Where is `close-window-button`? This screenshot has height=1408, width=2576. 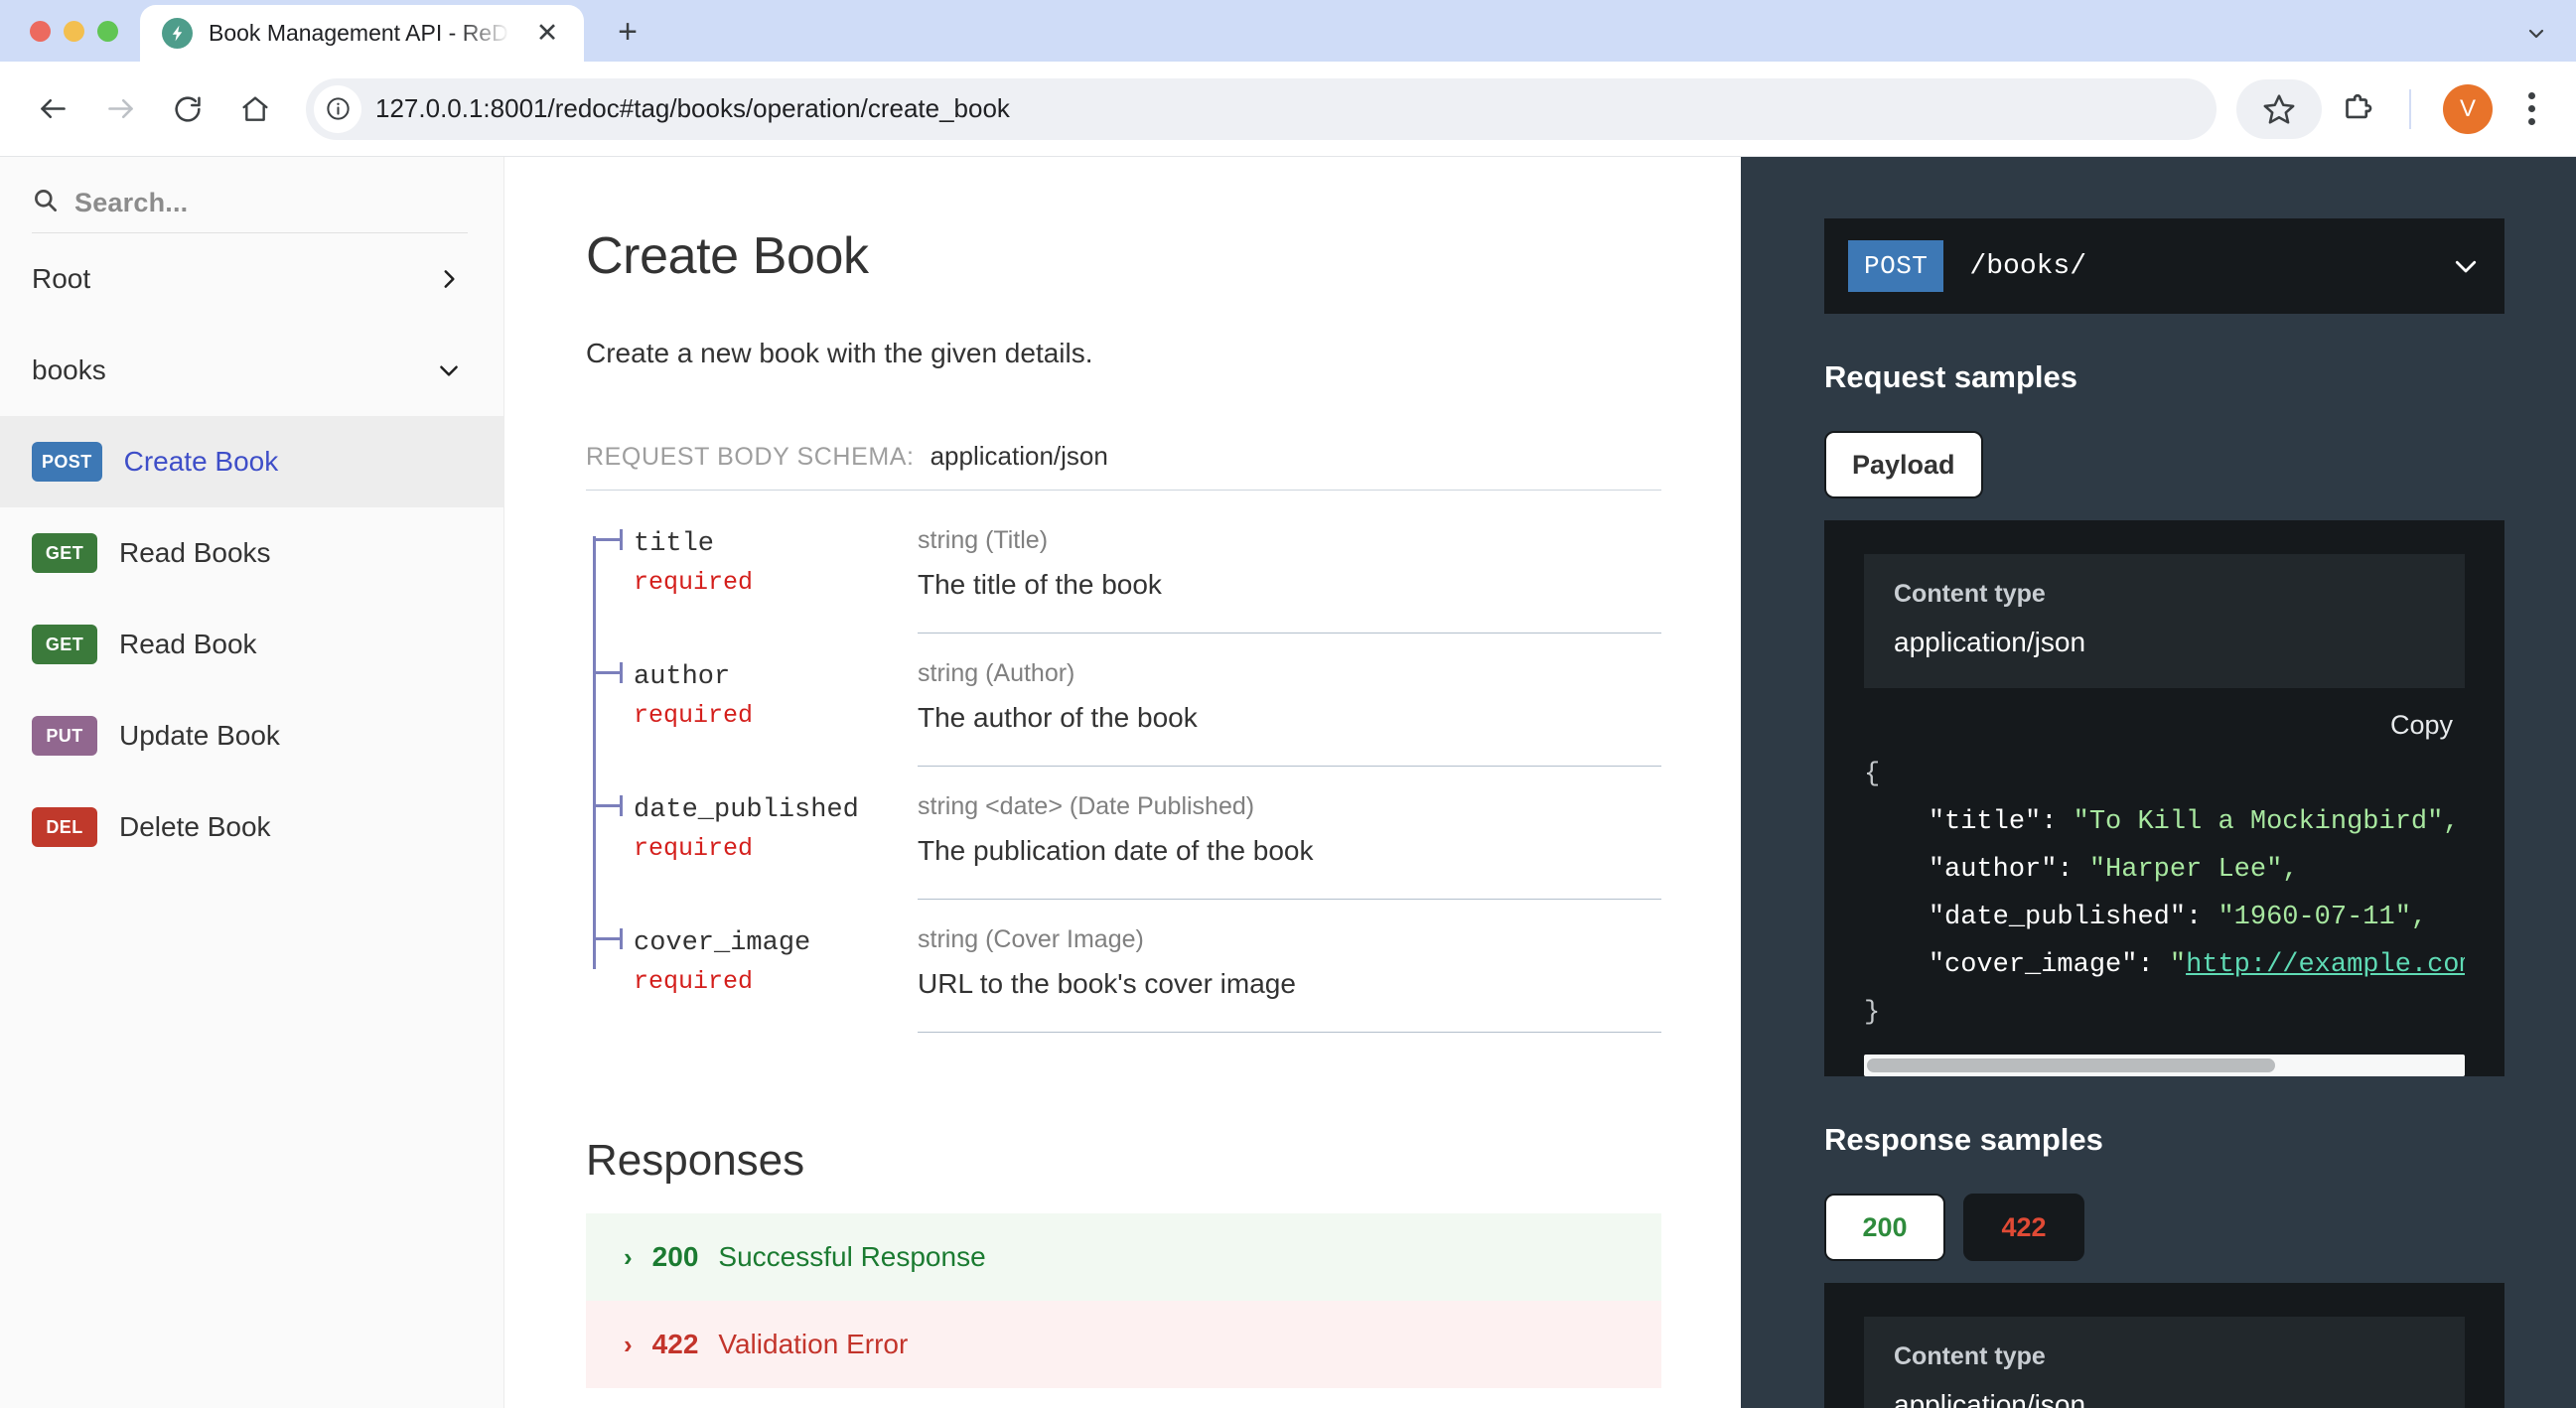 close-window-button is located at coordinates (40, 31).